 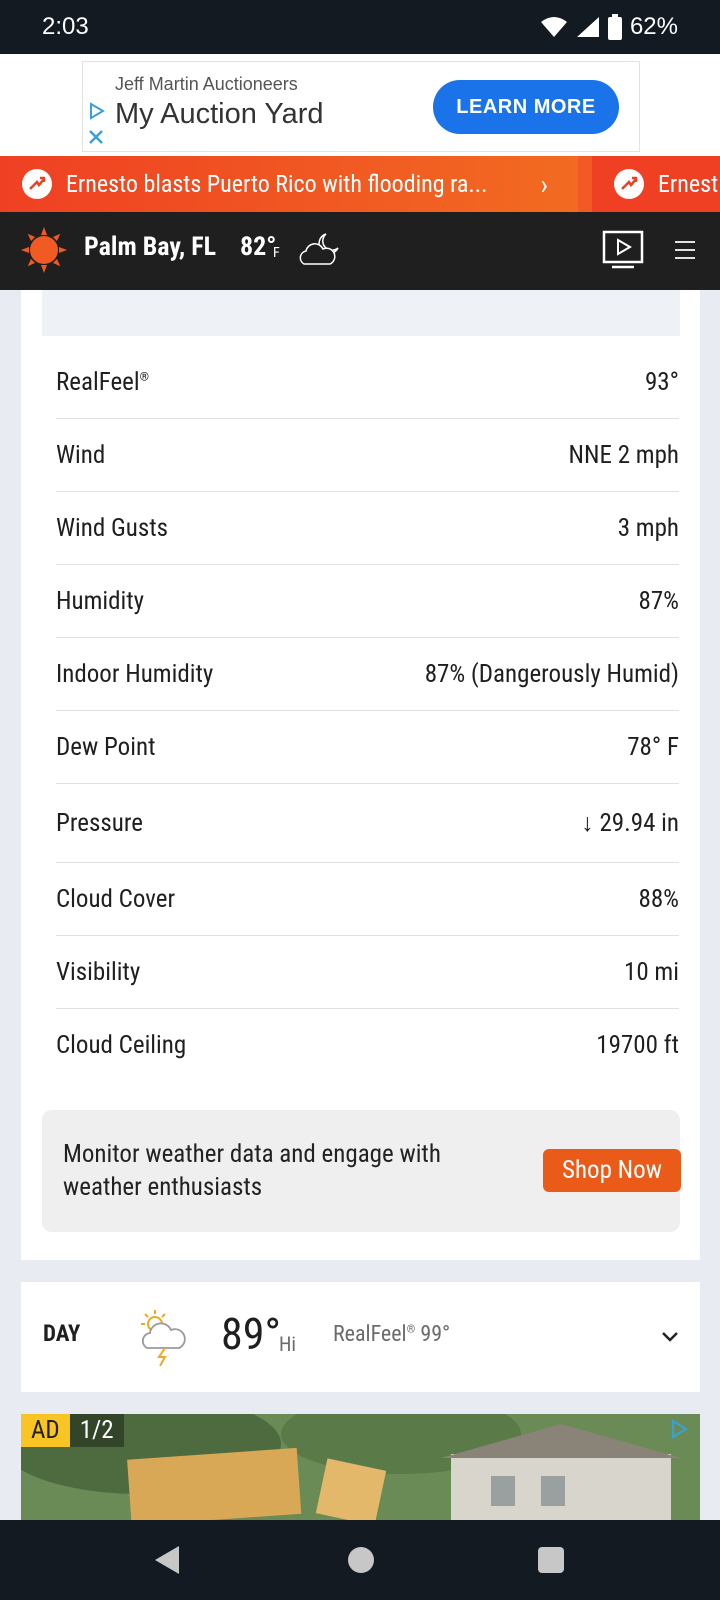 I want to click on ad-badge: AD 1/2, so click(x=72, y=1430).